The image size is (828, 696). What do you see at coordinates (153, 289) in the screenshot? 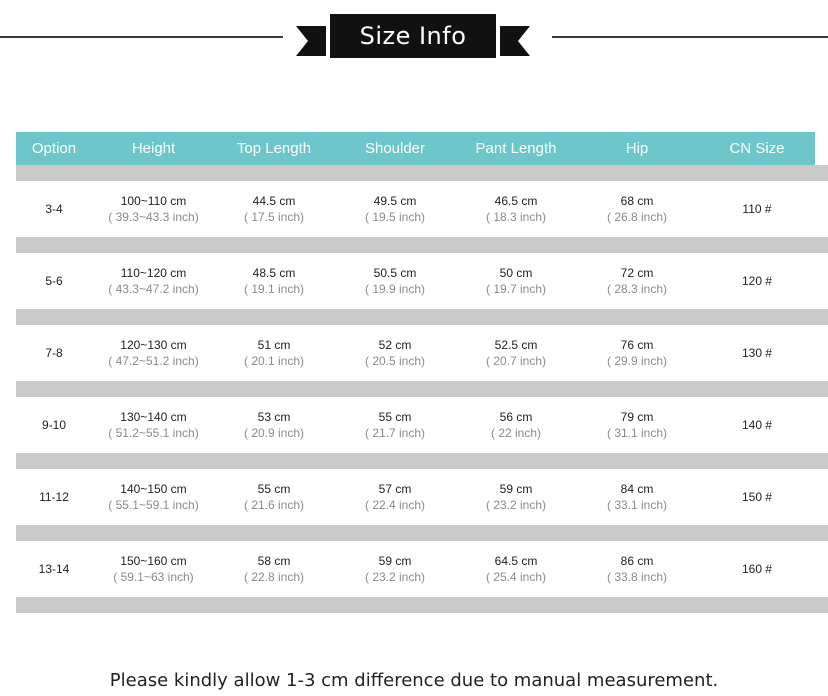
I see `height-inch: ( 43.3~47.2 inch)` at bounding box center [153, 289].